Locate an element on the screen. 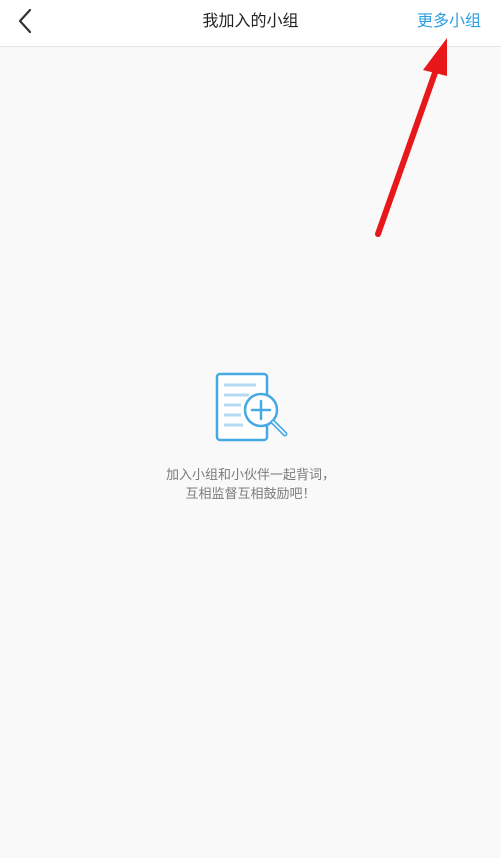  top-nav-bar: 我加入的小组 更多小组 is located at coordinates (250, 23).